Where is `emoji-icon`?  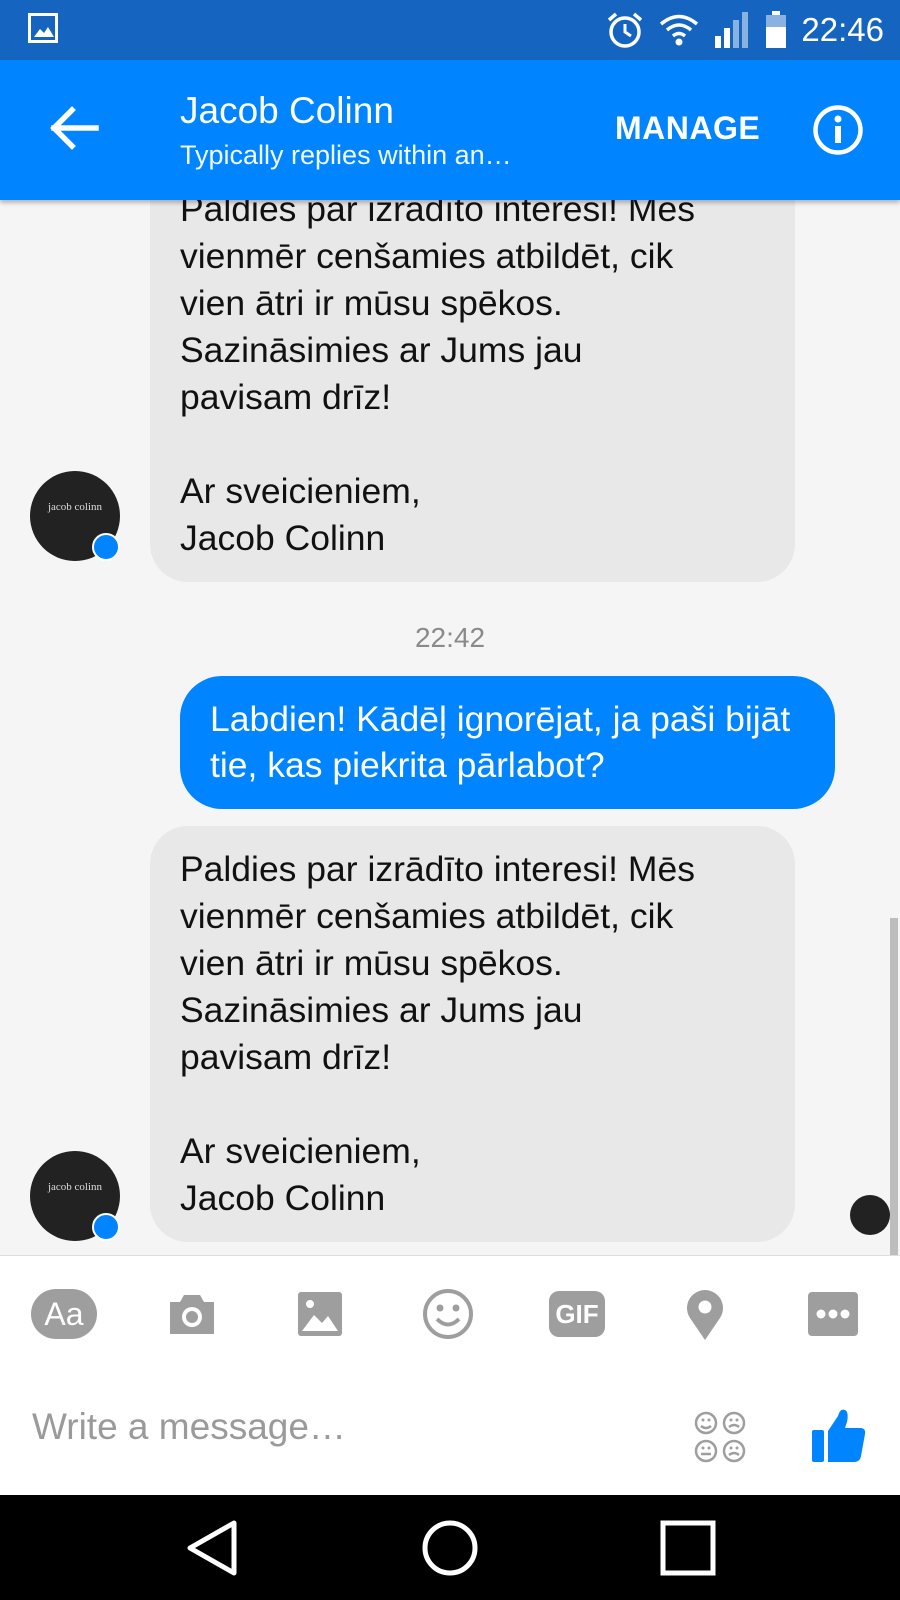
emoji-icon is located at coordinates (448, 1314).